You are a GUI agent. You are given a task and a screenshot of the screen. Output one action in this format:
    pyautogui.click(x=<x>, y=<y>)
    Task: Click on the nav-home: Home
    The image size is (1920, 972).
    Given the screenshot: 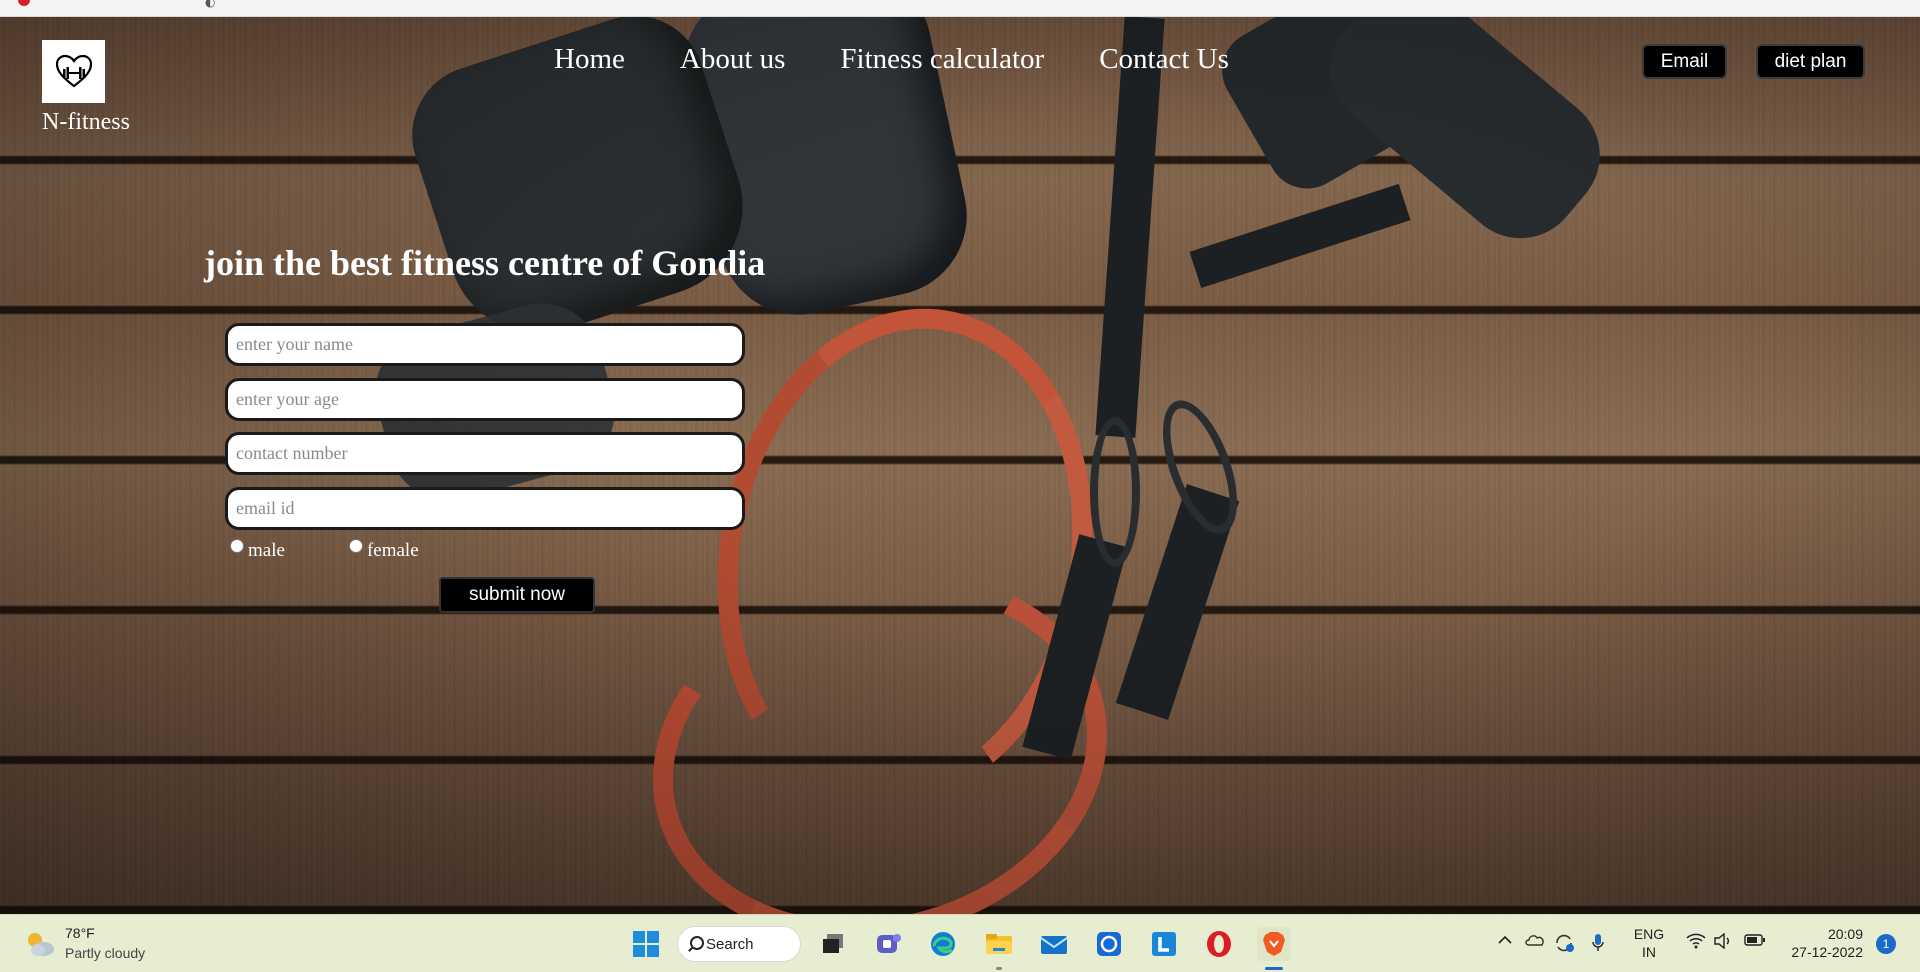 What is the action you would take?
    pyautogui.click(x=589, y=59)
    